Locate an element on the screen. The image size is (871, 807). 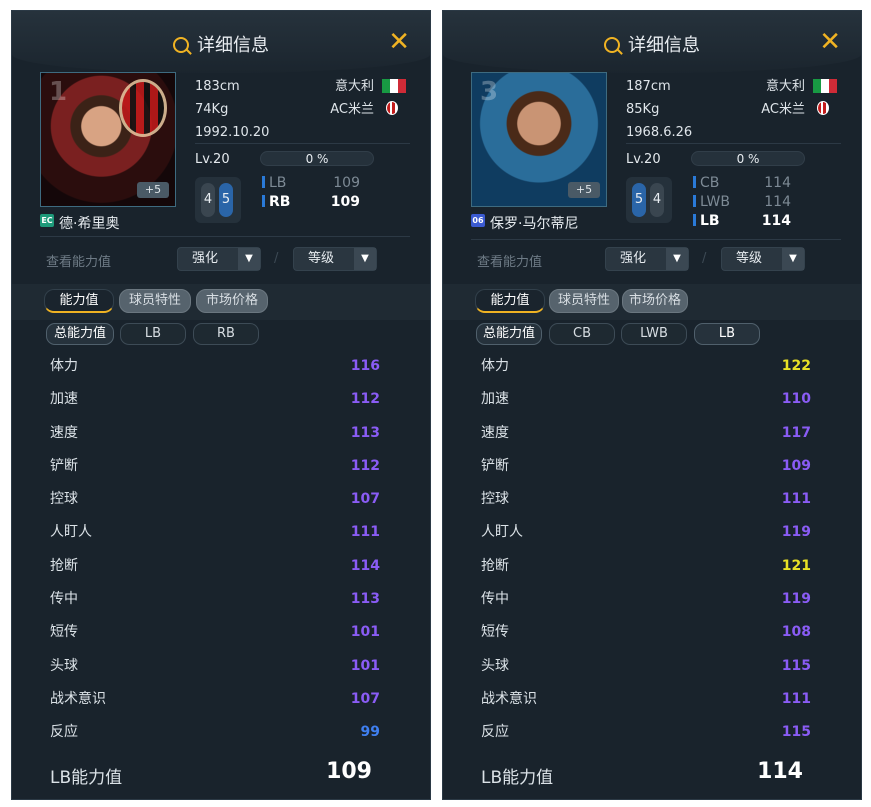
position-name: RB is located at coordinates (280, 202).